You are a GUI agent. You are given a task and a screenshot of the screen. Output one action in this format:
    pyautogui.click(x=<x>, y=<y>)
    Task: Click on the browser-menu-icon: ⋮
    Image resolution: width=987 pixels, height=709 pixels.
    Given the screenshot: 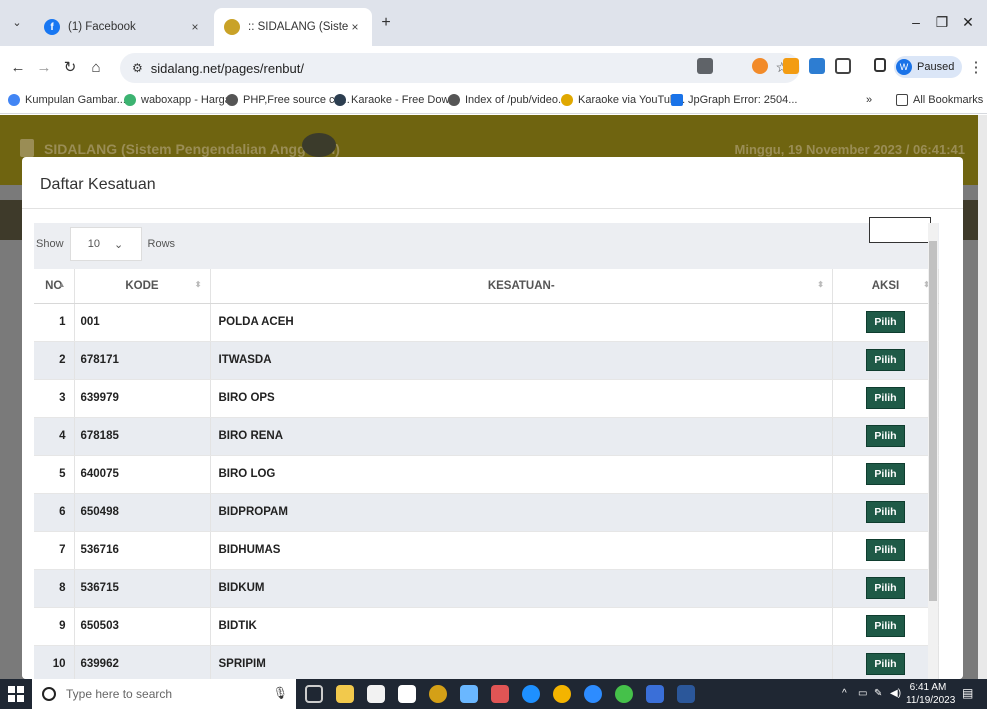 What is the action you would take?
    pyautogui.click(x=976, y=68)
    